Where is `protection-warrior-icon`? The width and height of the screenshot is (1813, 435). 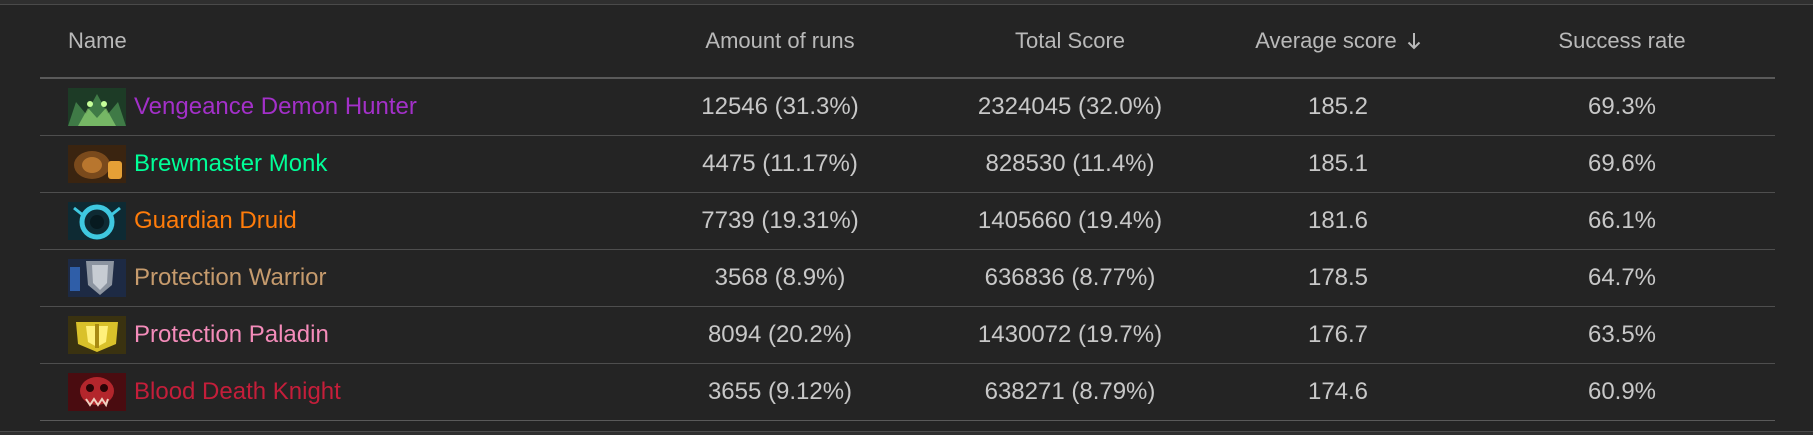
protection-warrior-icon is located at coordinates (97, 278).